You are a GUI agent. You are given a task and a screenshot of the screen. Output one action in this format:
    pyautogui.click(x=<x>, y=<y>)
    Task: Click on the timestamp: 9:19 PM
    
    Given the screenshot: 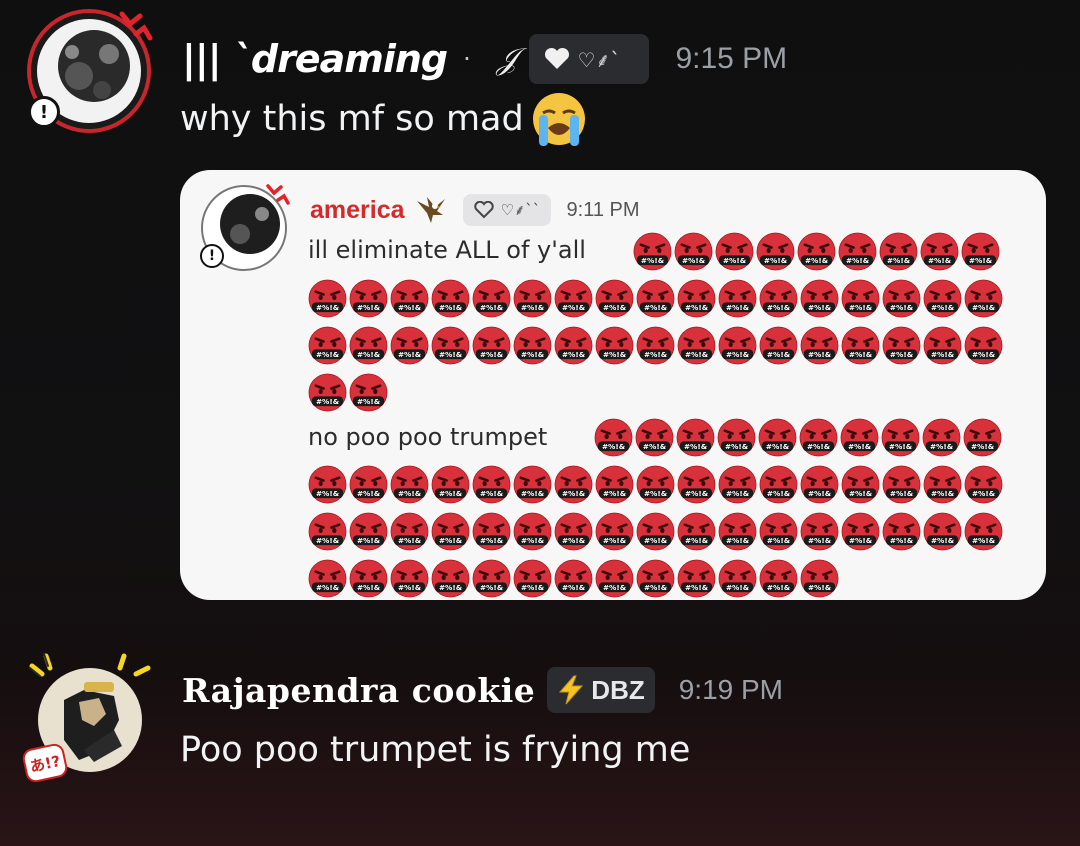 What is the action you would take?
    pyautogui.click(x=731, y=689)
    